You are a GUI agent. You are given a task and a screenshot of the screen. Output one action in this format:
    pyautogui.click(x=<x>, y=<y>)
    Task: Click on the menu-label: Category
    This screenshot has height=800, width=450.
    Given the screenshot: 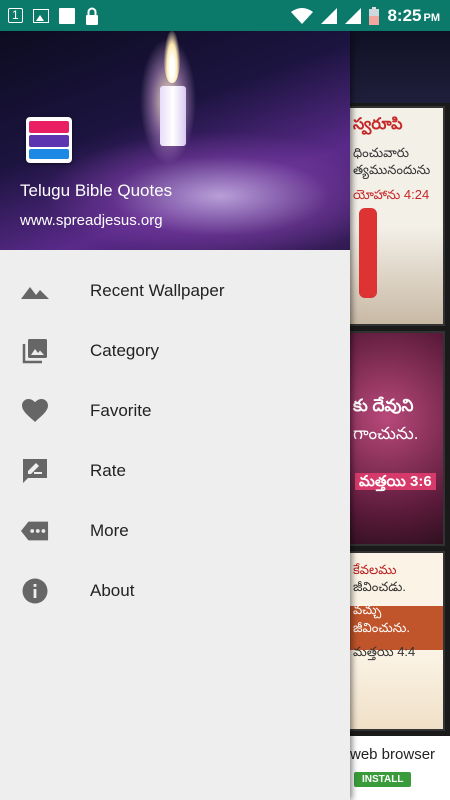 What is the action you would take?
    pyautogui.click(x=124, y=350)
    